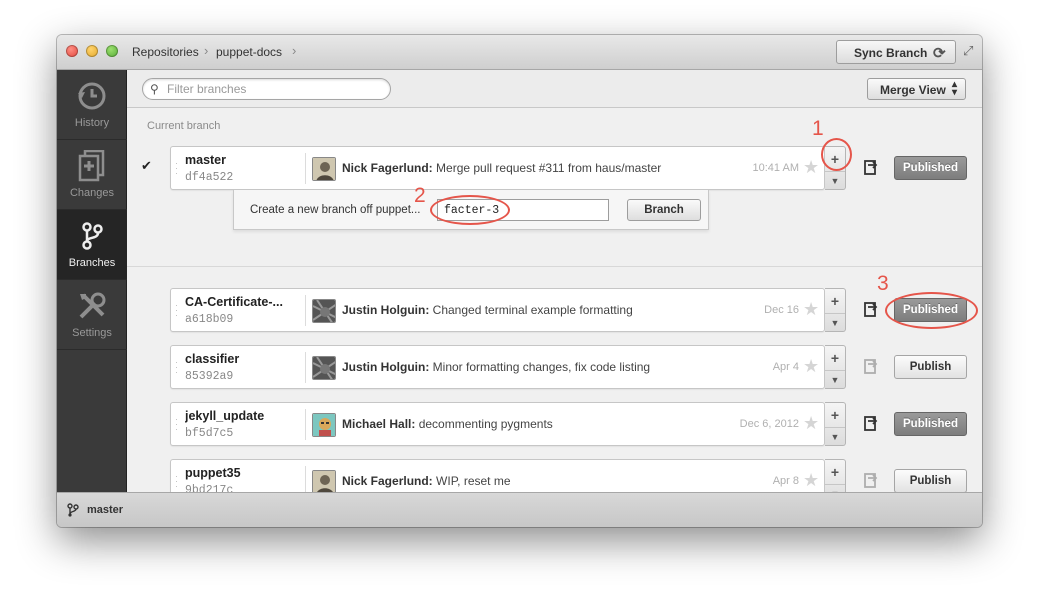 This screenshot has height=606, width=1039. I want to click on annotation-ellipse-plus, so click(836, 154).